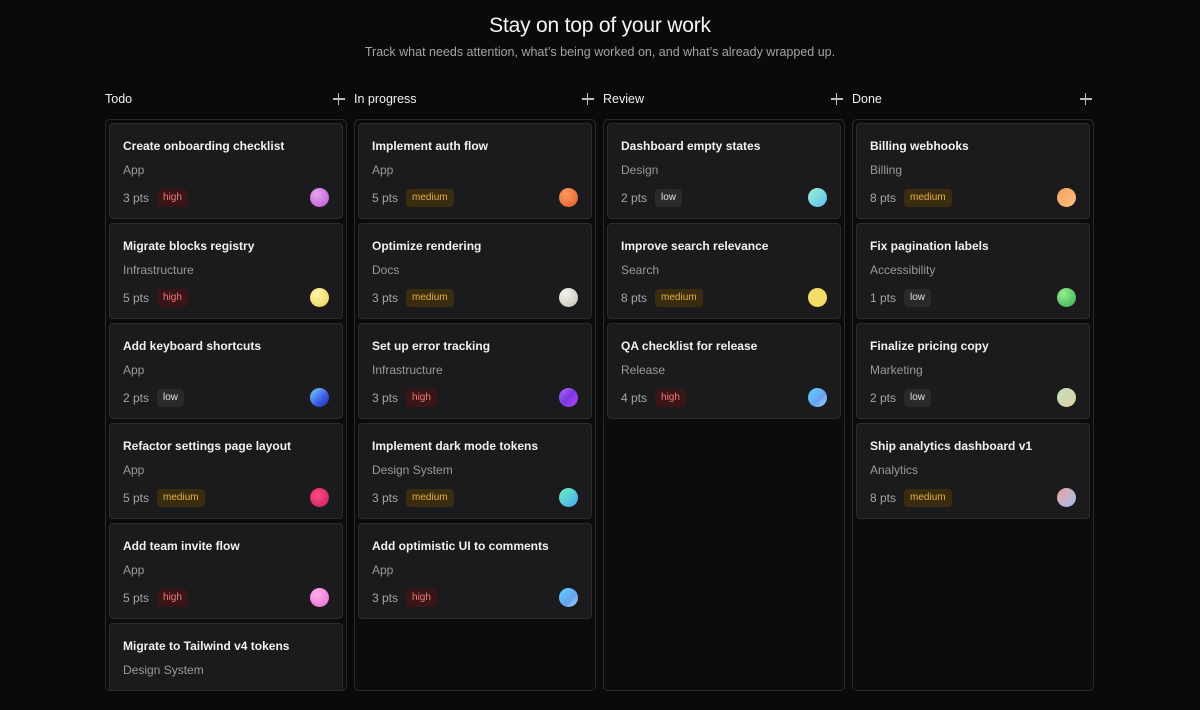  I want to click on card-title: Refactor settings page layout, so click(207, 446).